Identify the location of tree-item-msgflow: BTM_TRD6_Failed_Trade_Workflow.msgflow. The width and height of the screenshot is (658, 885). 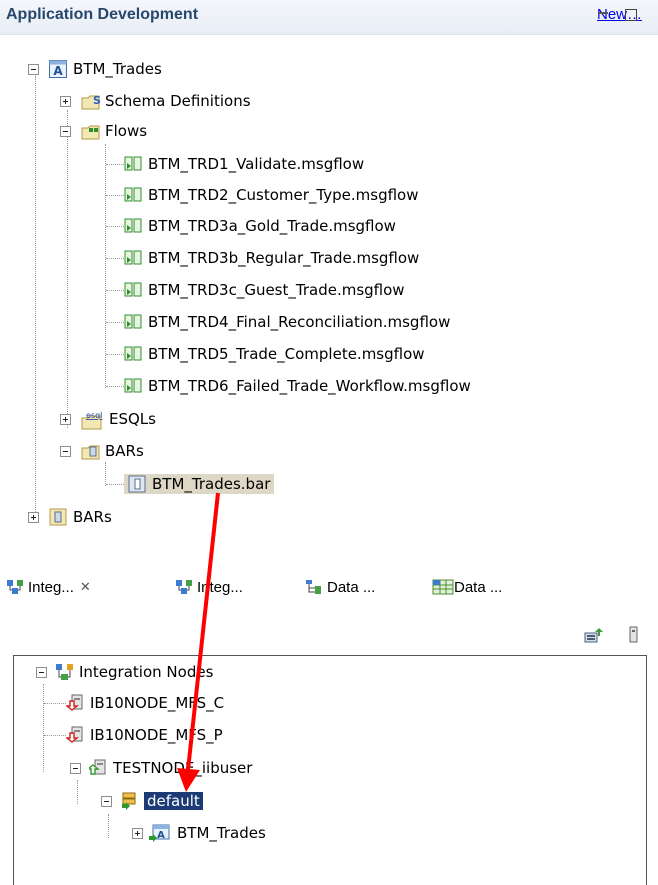
(288, 386).